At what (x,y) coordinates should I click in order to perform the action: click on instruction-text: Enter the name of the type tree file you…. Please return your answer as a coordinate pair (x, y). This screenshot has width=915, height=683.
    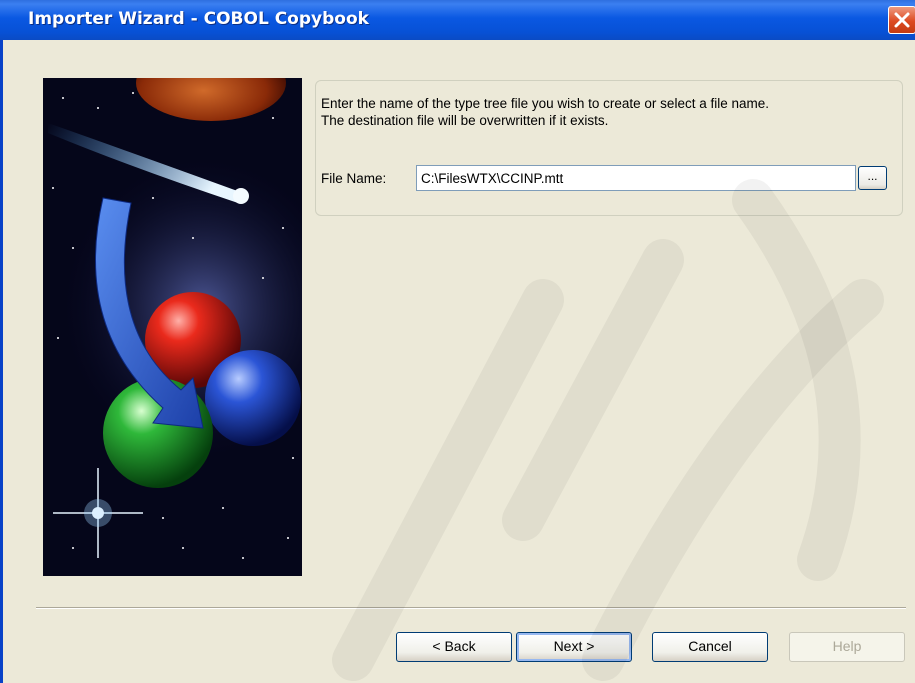
    Looking at the image, I should click on (608, 112).